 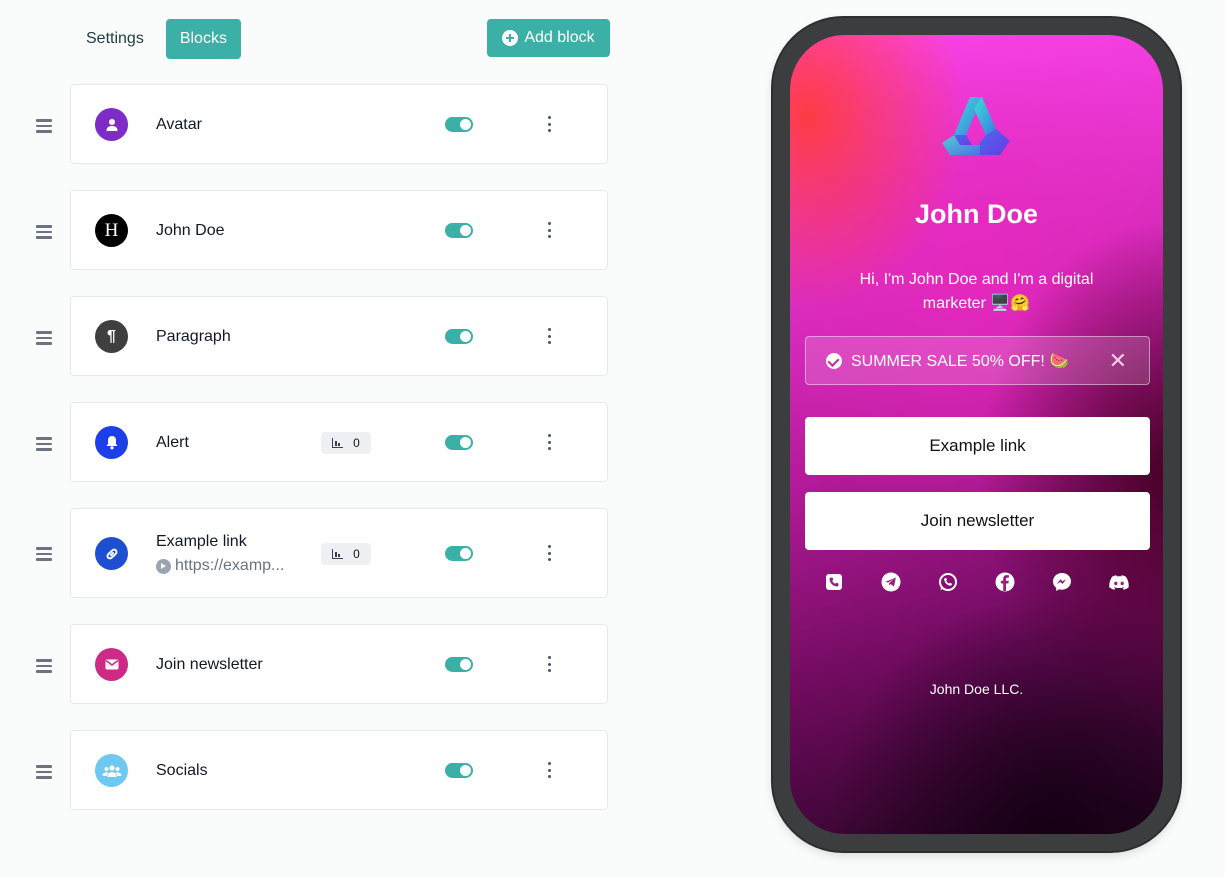 What do you see at coordinates (203, 39) in the screenshot?
I see `tab-blocks: Blocks` at bounding box center [203, 39].